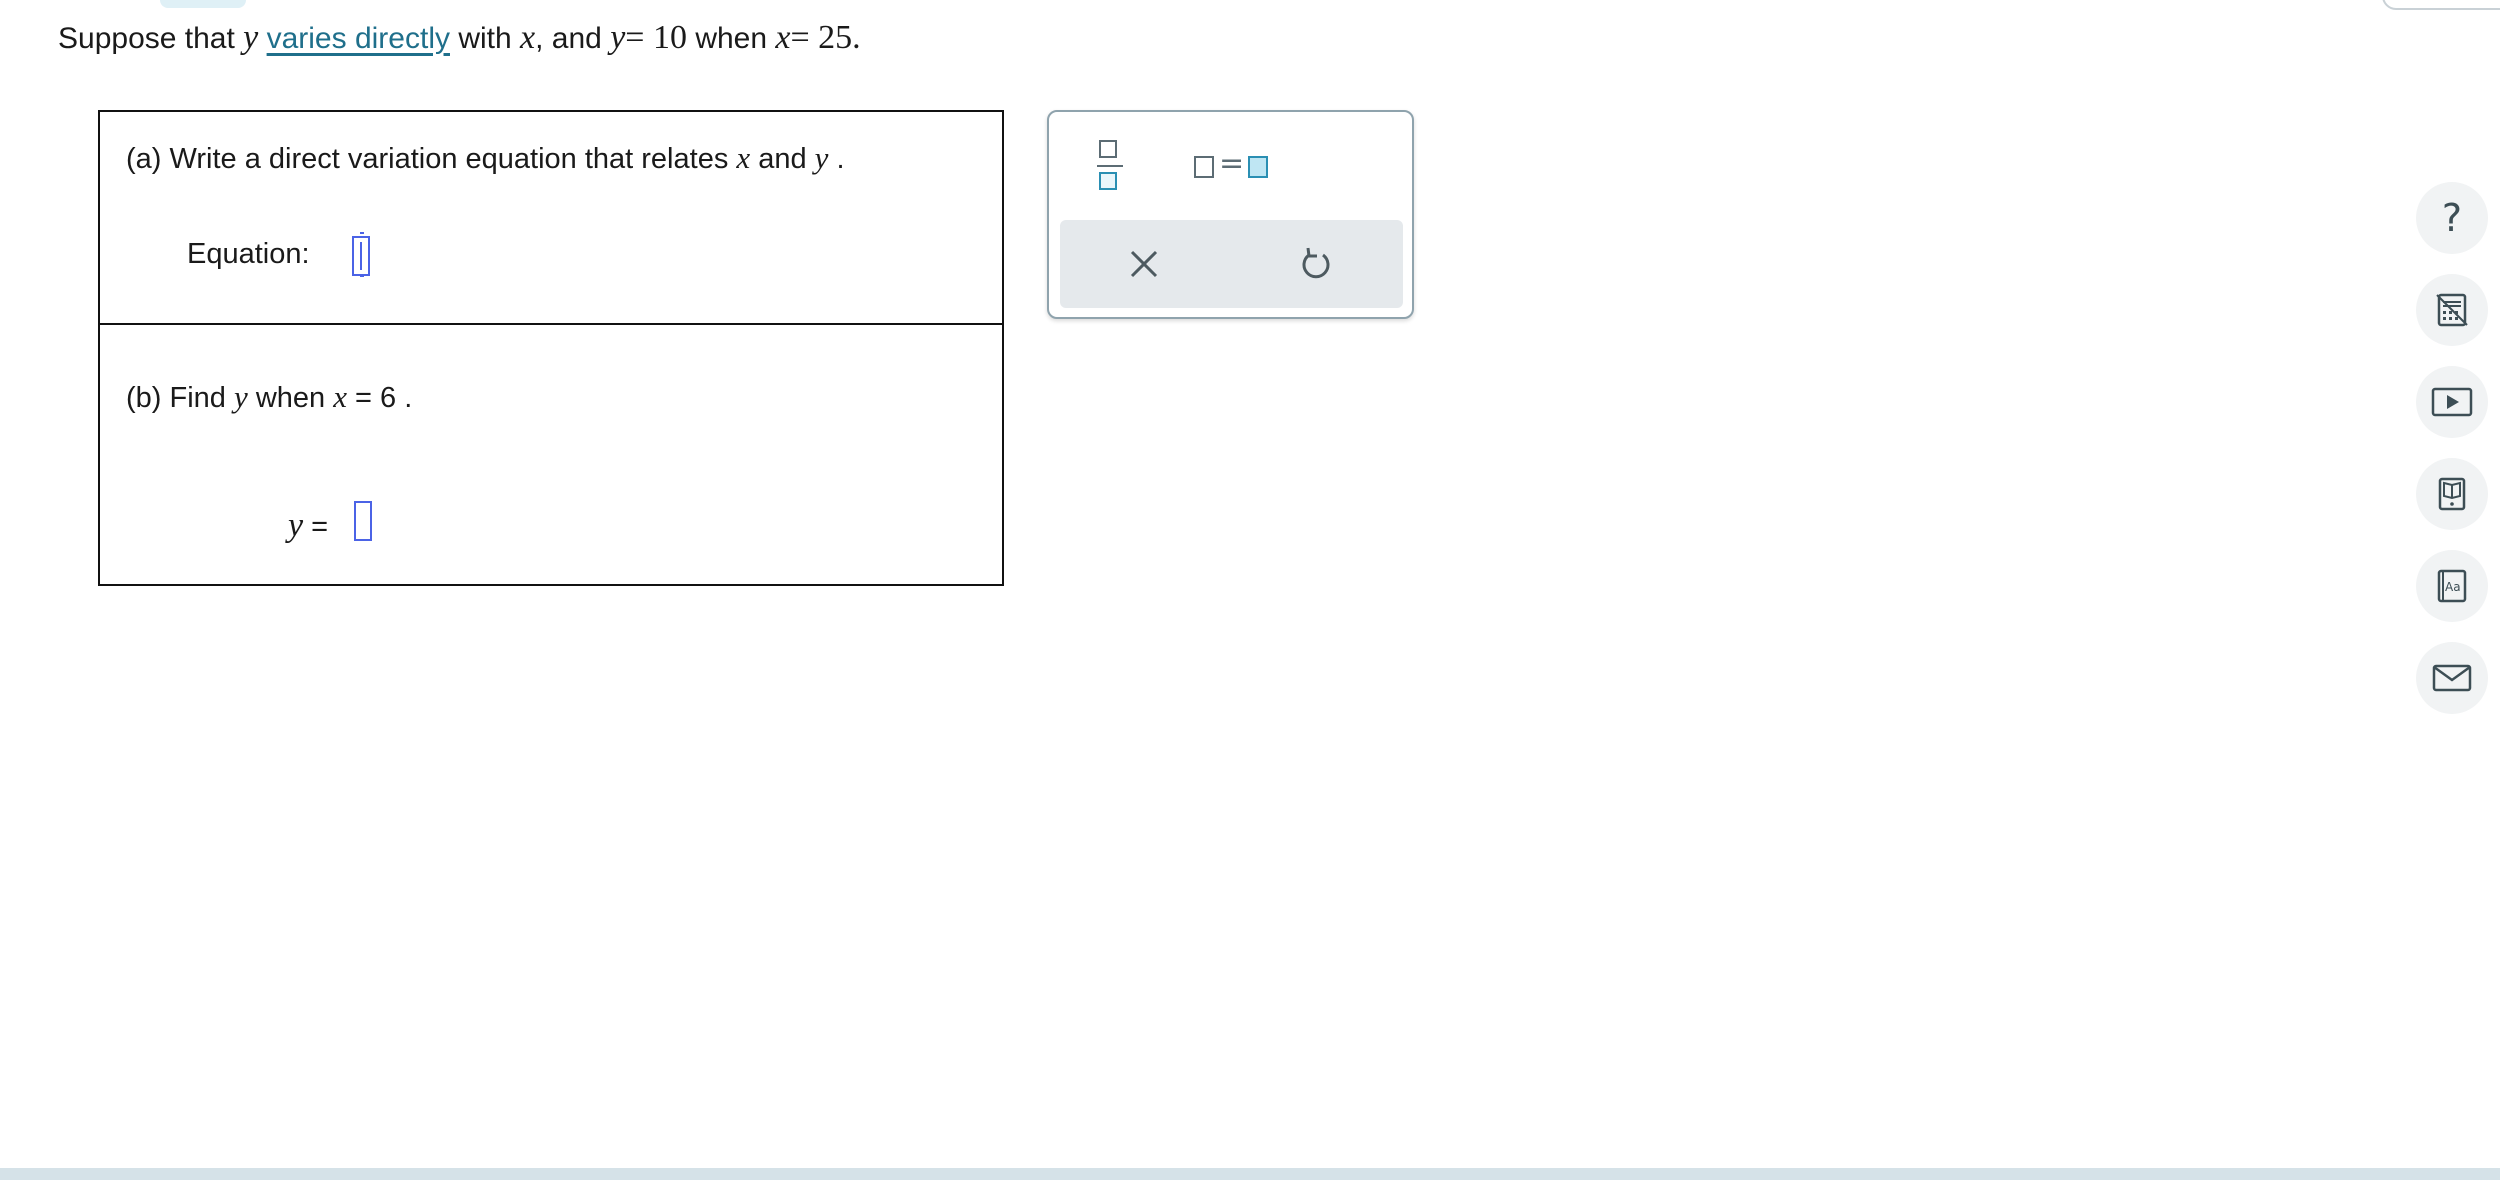 This screenshot has height=1180, width=2500. What do you see at coordinates (296, 525) in the screenshot?
I see `answer-var-y: y` at bounding box center [296, 525].